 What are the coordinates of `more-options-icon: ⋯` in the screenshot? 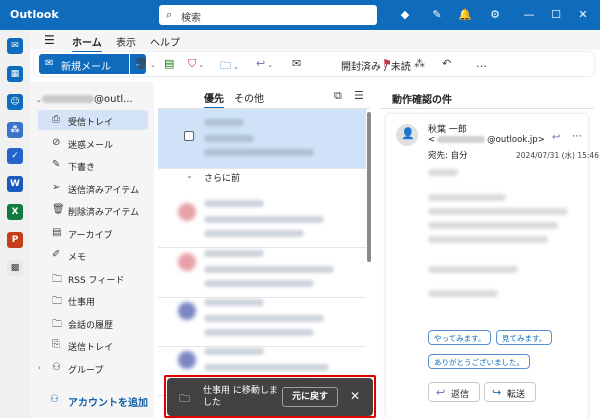 It's located at (577, 136).